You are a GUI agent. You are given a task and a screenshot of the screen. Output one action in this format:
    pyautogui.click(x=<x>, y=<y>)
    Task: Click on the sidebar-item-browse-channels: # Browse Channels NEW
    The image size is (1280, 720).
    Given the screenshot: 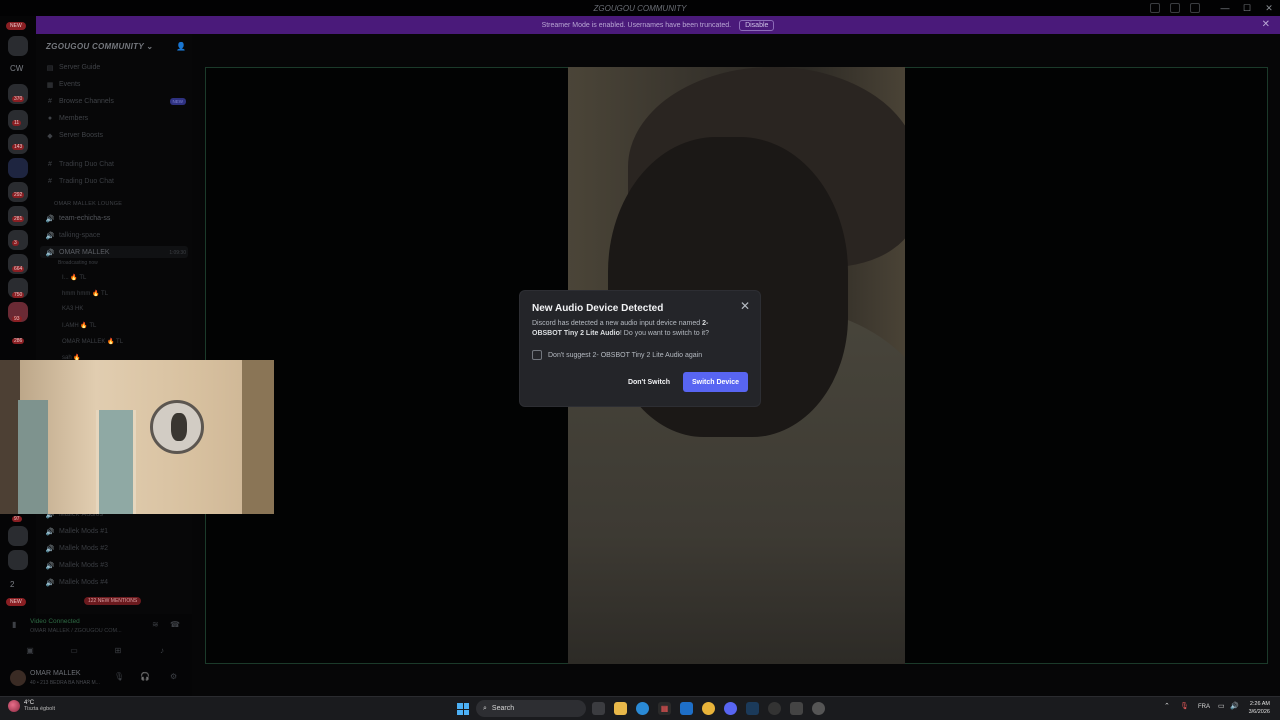 What is the action you would take?
    pyautogui.click(x=116, y=101)
    